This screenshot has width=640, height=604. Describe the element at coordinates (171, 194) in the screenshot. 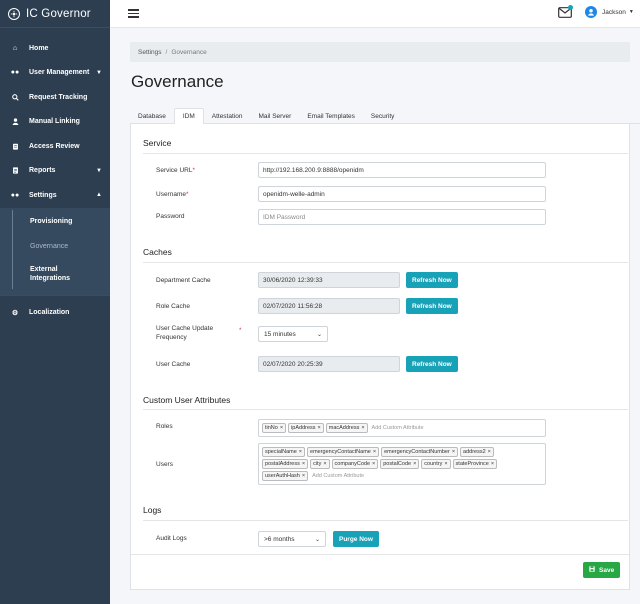

I see `username-label-text: Username` at that location.